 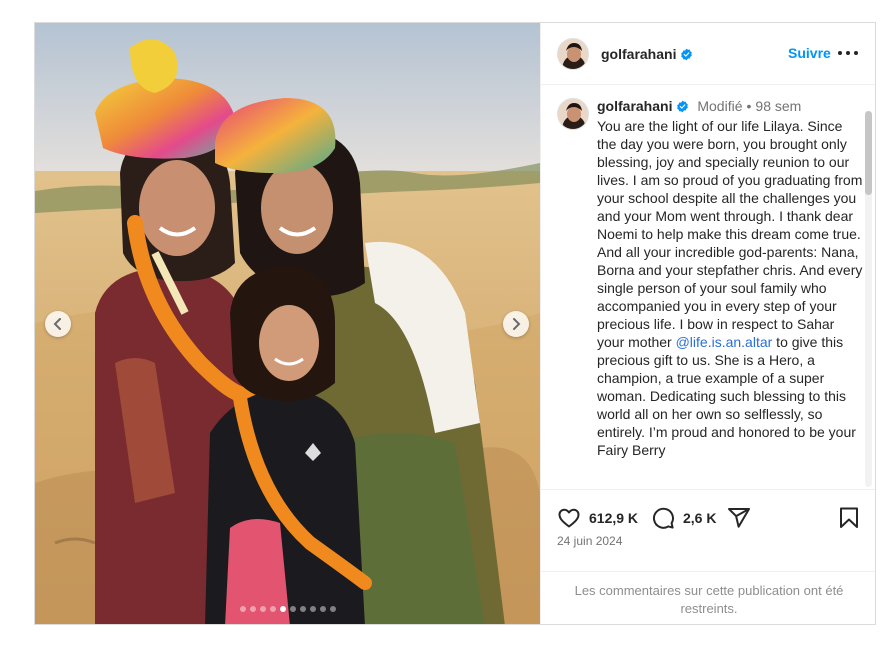 What do you see at coordinates (720, 106) in the screenshot?
I see `edited-label: Modifié` at bounding box center [720, 106].